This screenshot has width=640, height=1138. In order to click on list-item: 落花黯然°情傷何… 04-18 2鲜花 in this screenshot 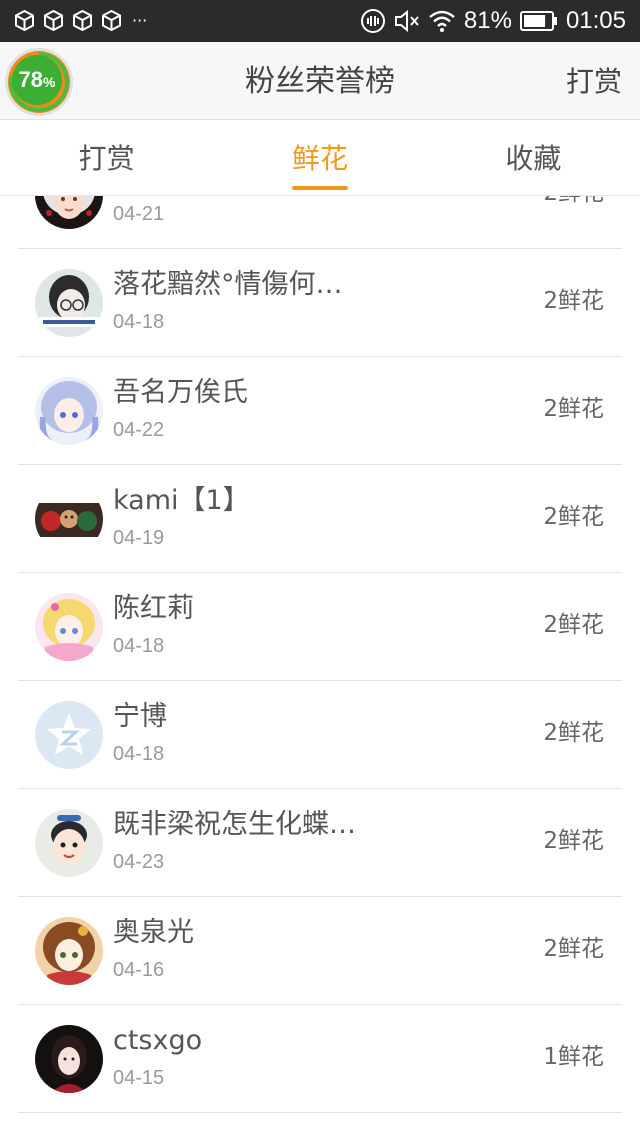, I will do `click(320, 303)`.